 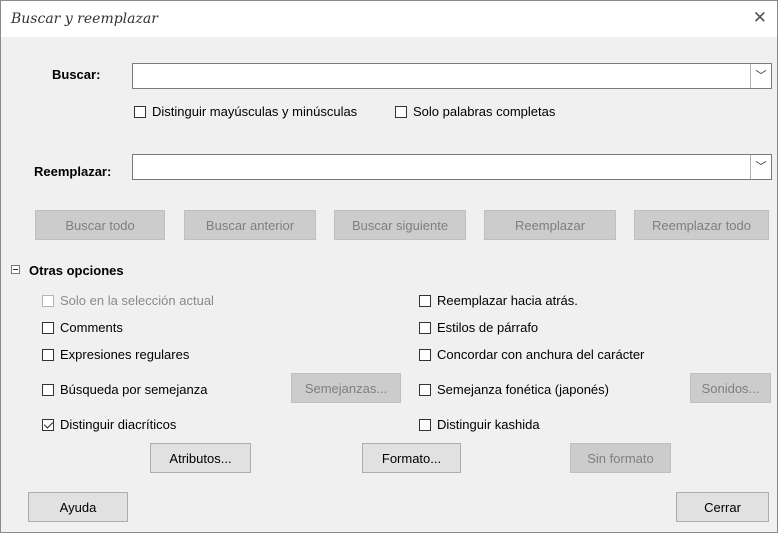 I want to click on current-selection-label: Solo en la selección actual, so click(x=137, y=300).